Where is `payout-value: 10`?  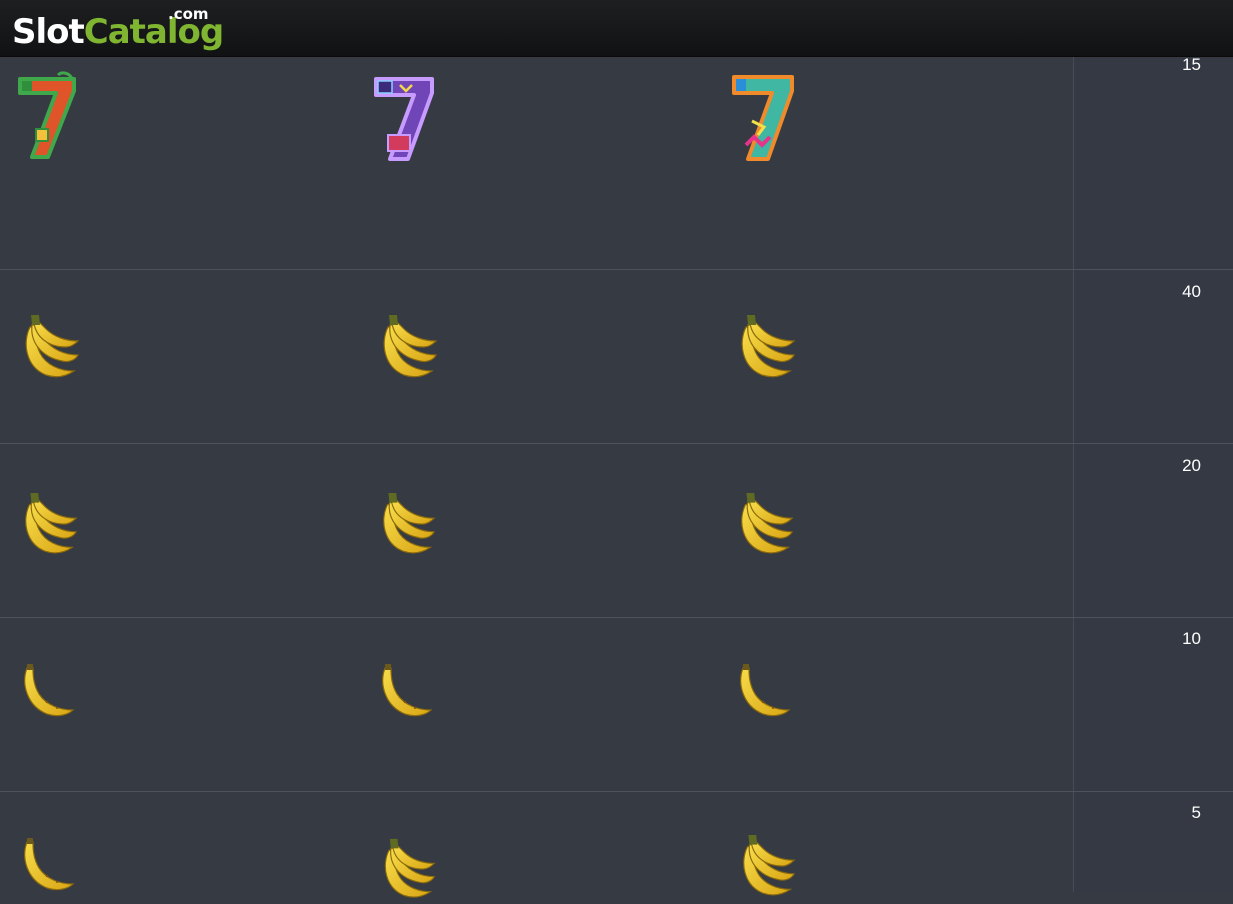
payout-value: 10 is located at coordinates (1191, 638).